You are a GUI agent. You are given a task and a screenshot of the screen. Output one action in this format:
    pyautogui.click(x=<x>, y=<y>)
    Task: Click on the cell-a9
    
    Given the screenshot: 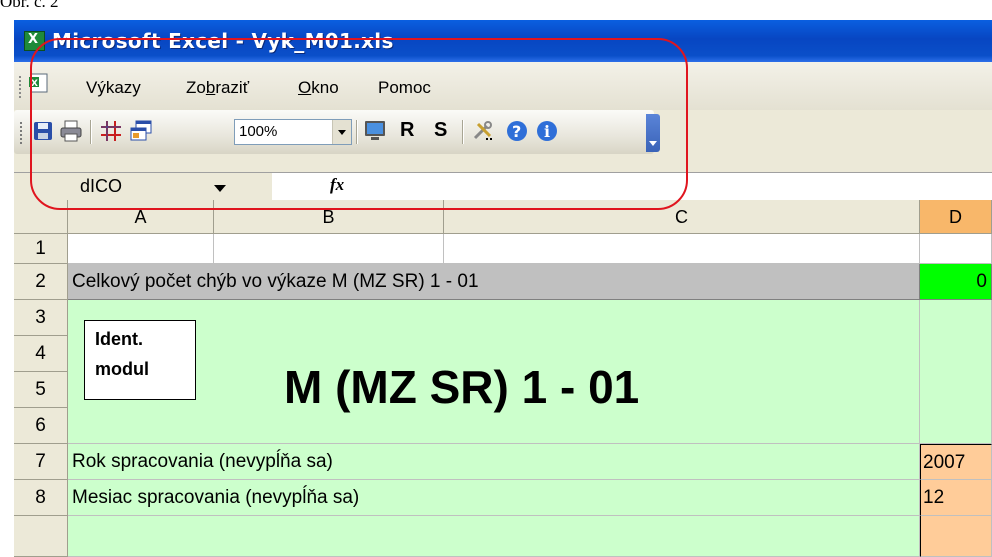 What is the action you would take?
    pyautogui.click(x=494, y=536)
    